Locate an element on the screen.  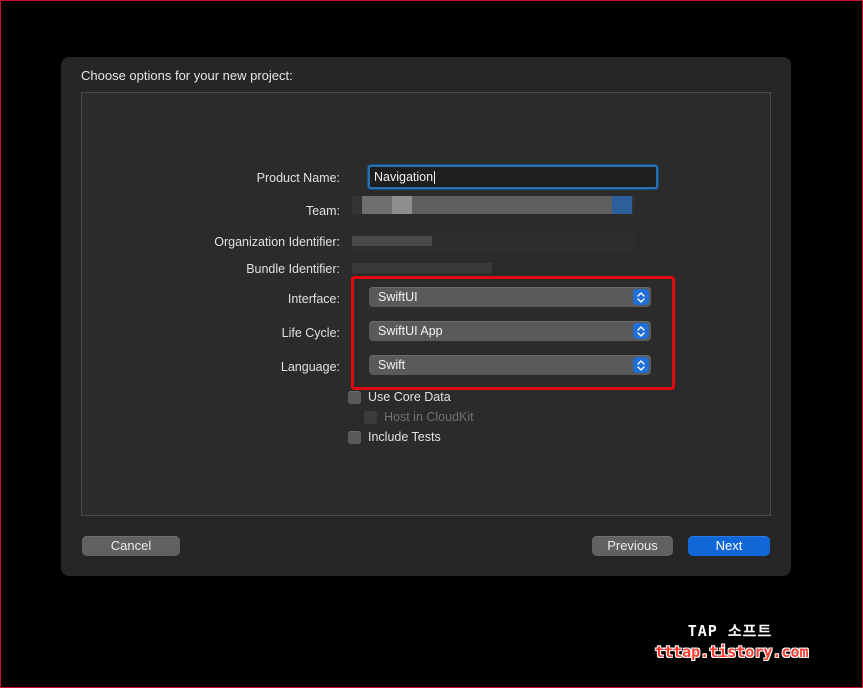
watermark: TAP 소프트 tttap.tistory.com is located at coordinates (732, 640).